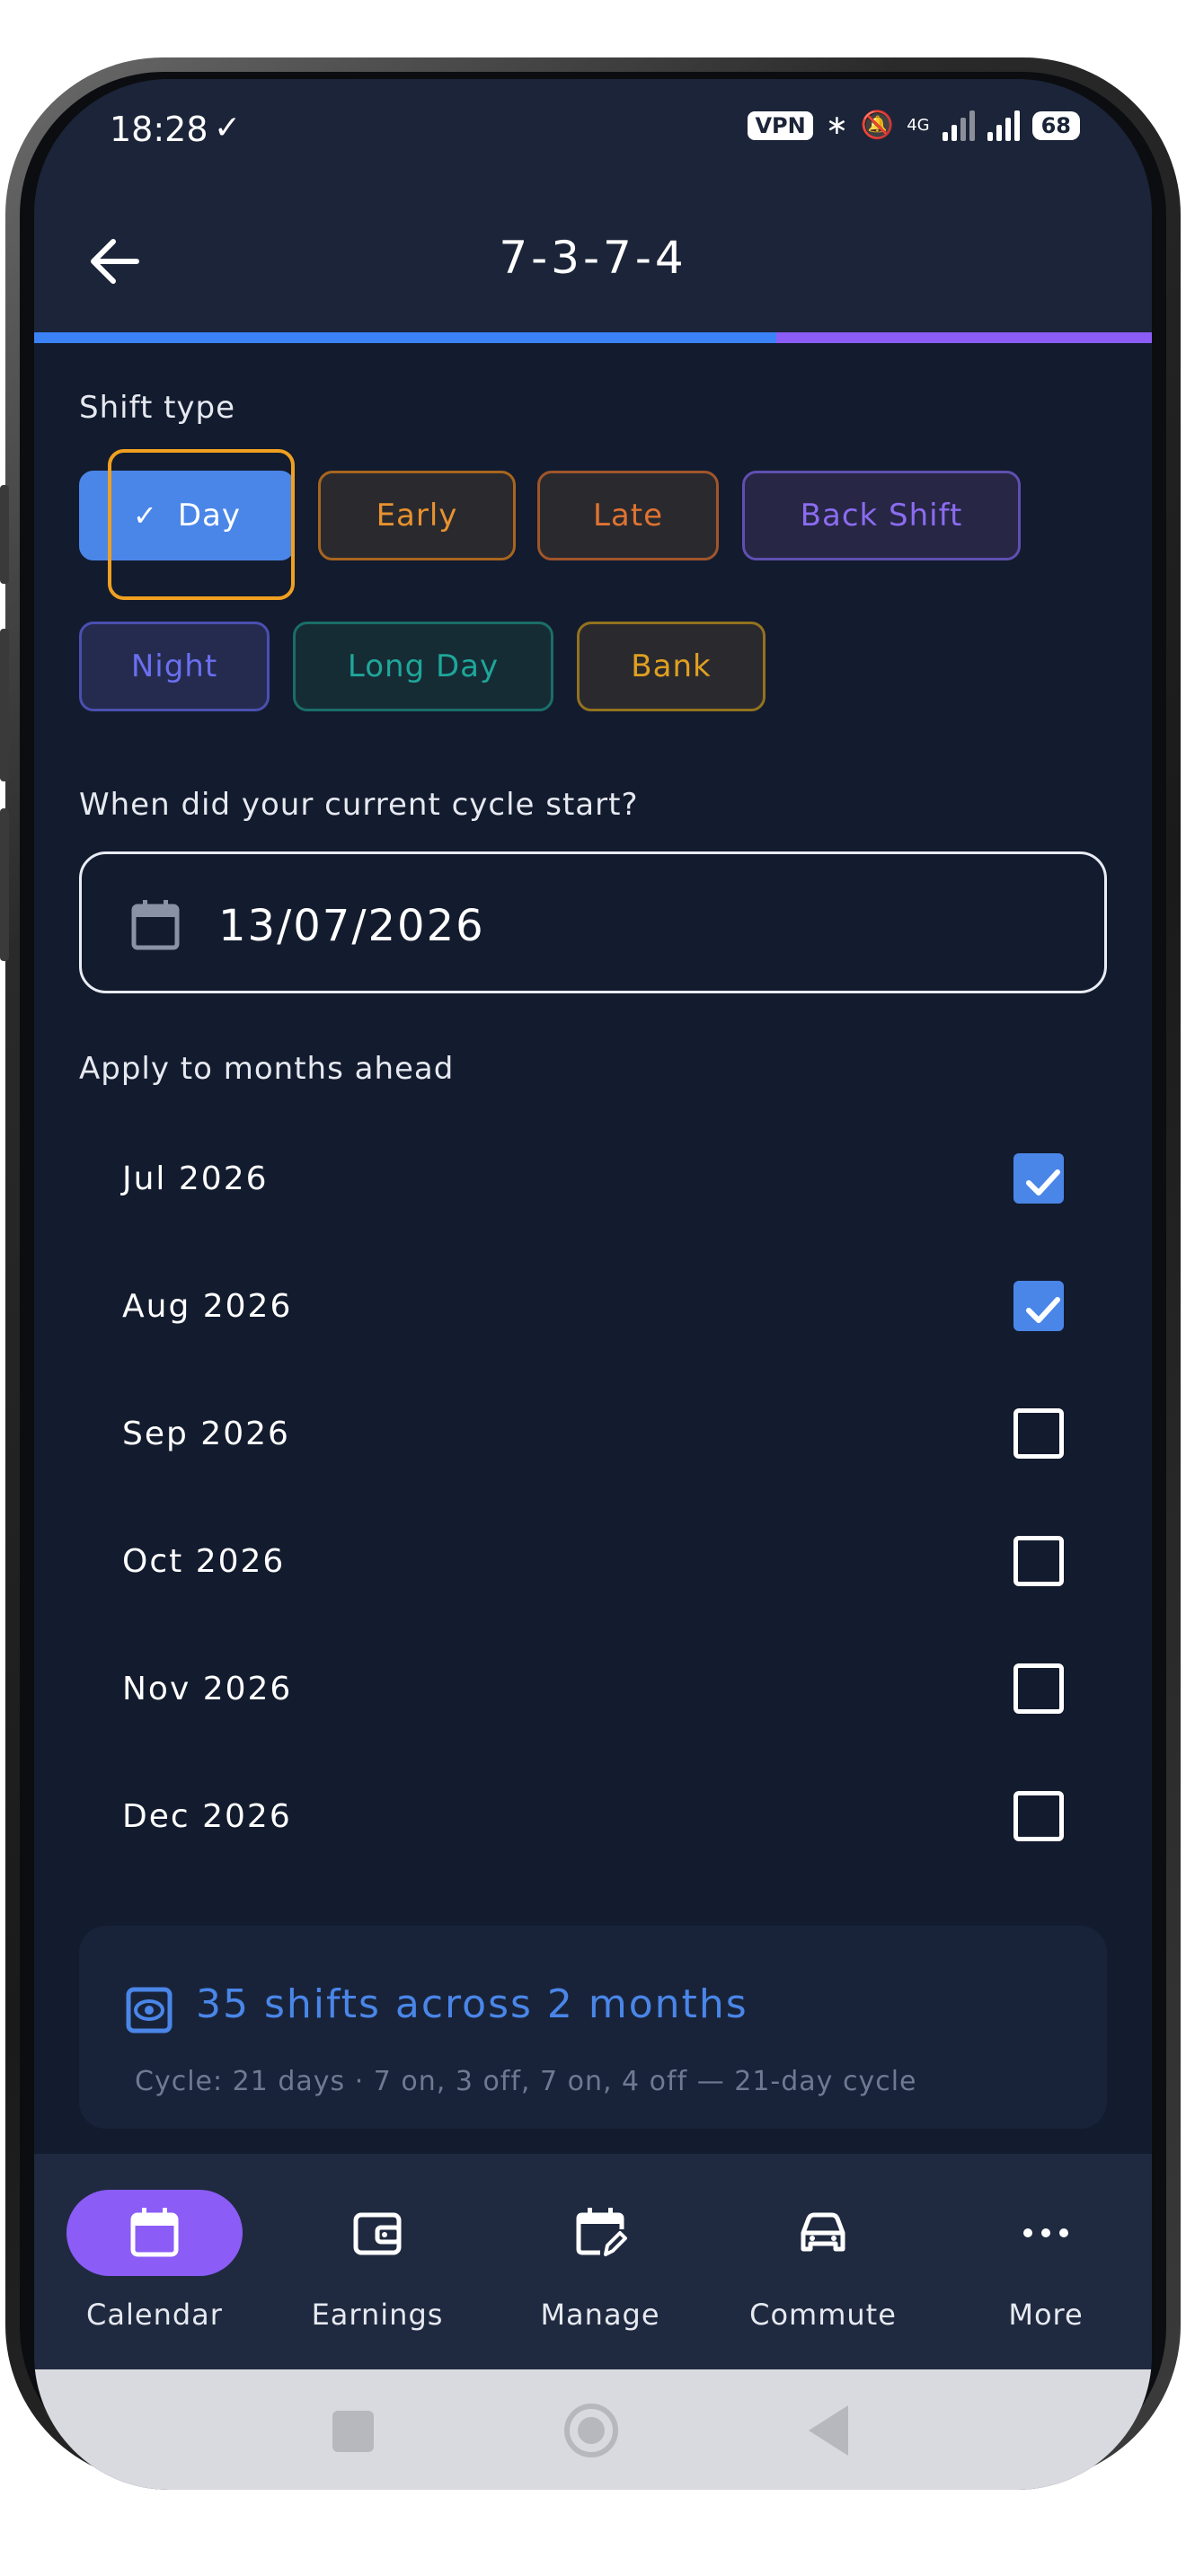 The width and height of the screenshot is (1186, 2576). Describe the element at coordinates (918, 125) in the screenshot. I see `network-type: 4G` at that location.